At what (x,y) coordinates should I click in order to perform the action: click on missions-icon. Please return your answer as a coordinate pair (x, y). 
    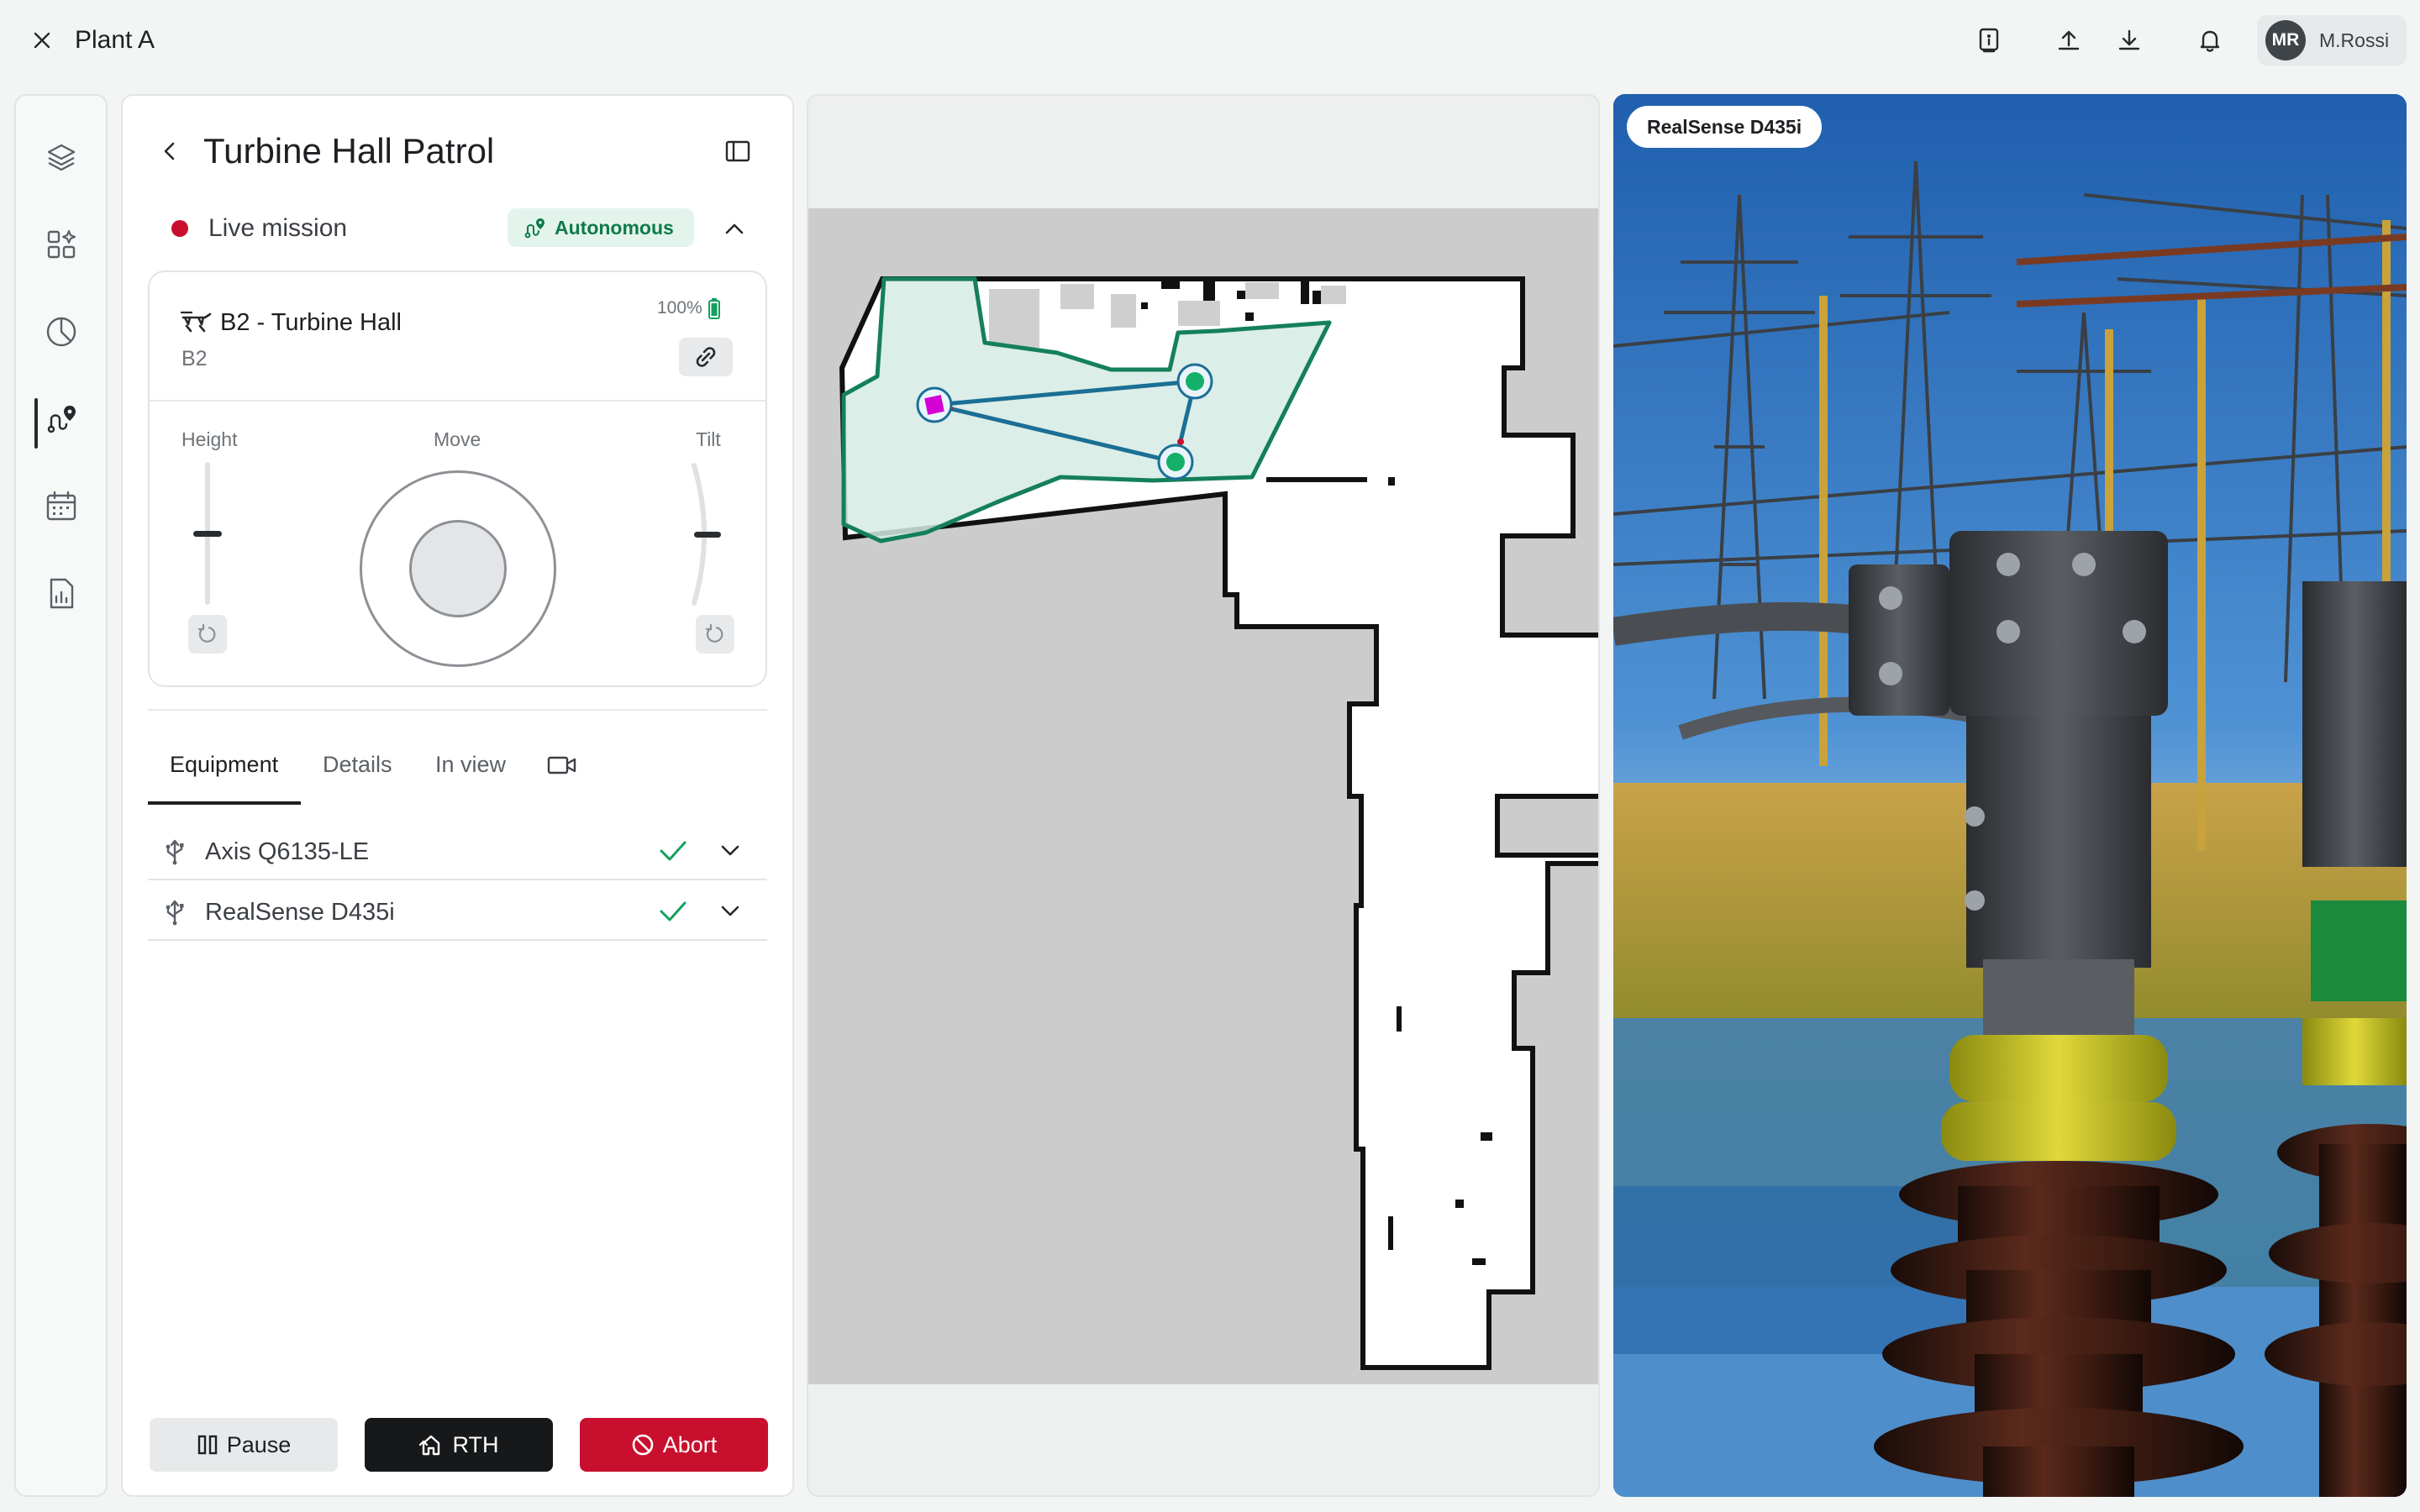
    Looking at the image, I should click on (62, 419).